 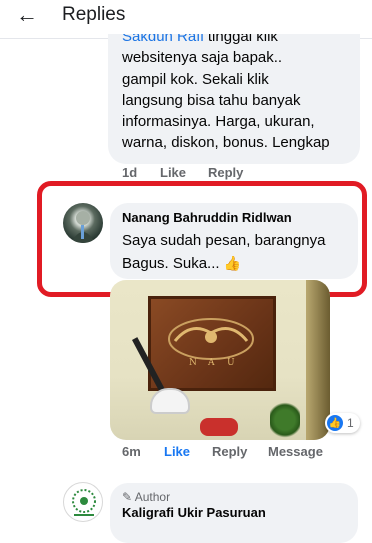 What do you see at coordinates (335, 423) in the screenshot?
I see `thumbs-up-icon: 👍` at bounding box center [335, 423].